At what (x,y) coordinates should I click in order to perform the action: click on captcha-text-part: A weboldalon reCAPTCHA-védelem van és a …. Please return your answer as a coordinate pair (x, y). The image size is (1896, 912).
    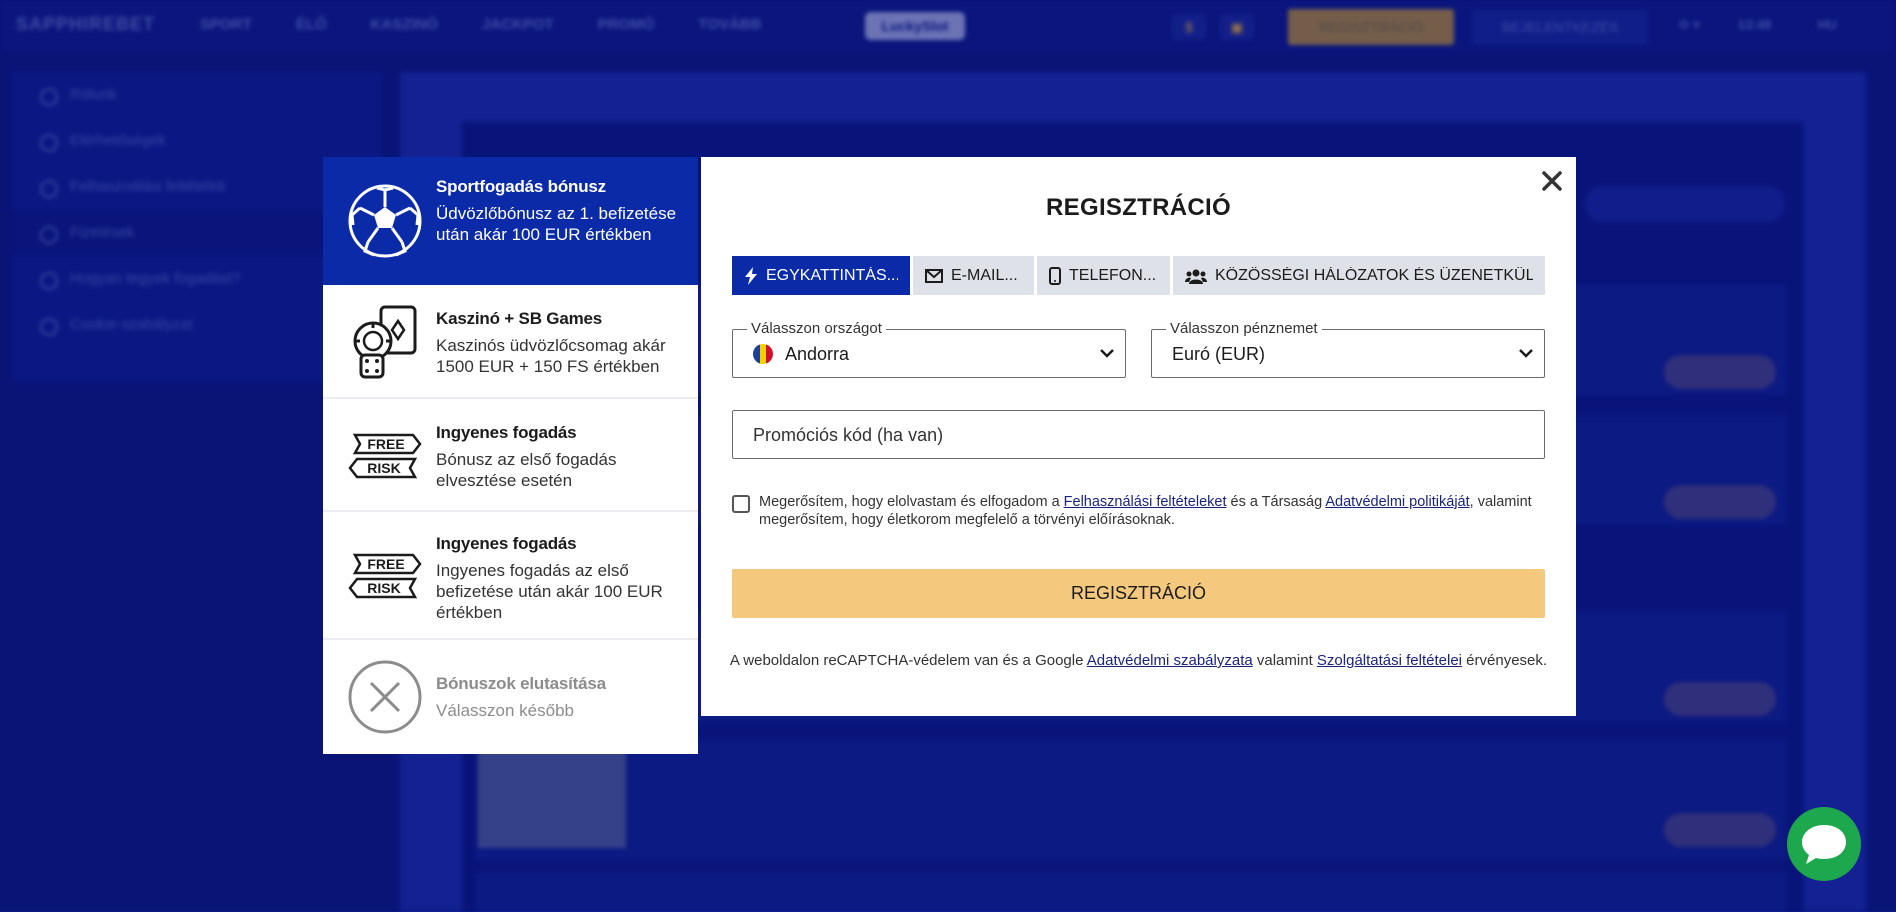
    Looking at the image, I should click on (908, 660).